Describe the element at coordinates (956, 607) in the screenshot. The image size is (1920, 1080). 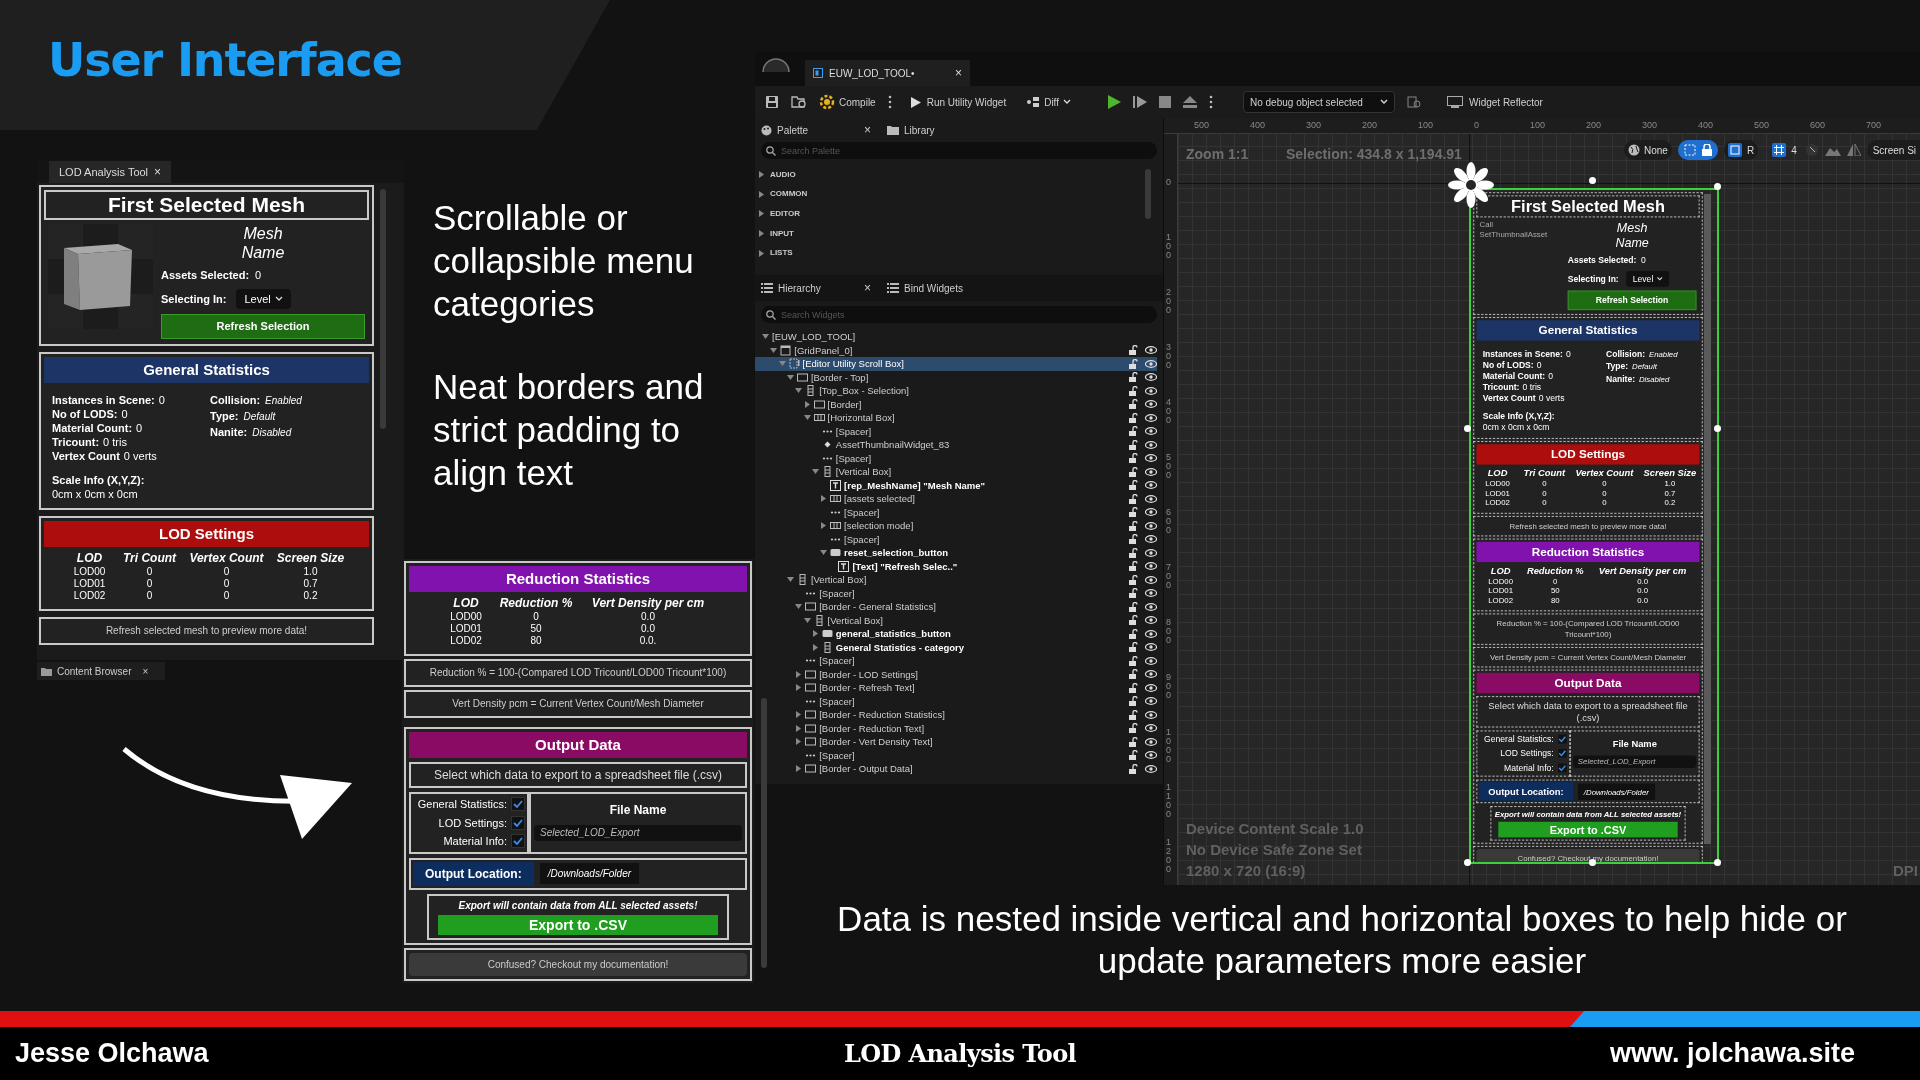
I see `tree-item: [Border - General Statistics]` at that location.